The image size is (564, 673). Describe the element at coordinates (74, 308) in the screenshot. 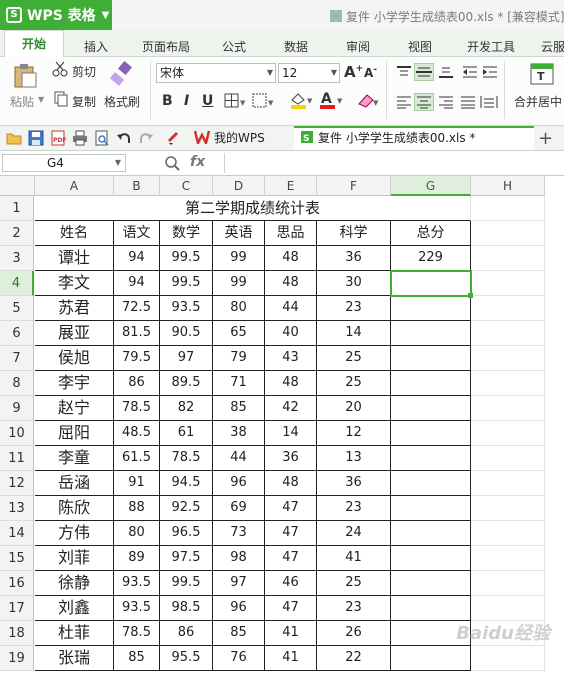

I see `table-cell: 苏君` at that location.